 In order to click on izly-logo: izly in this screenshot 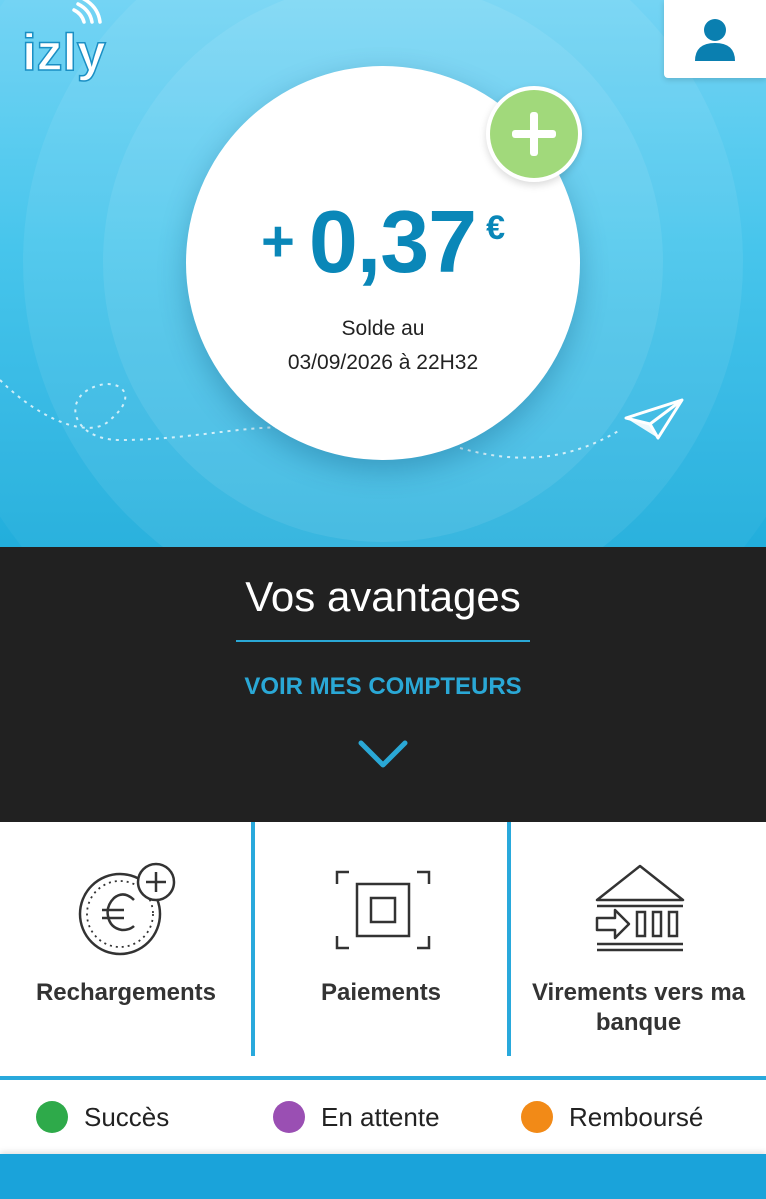, I will do `click(64, 41)`.